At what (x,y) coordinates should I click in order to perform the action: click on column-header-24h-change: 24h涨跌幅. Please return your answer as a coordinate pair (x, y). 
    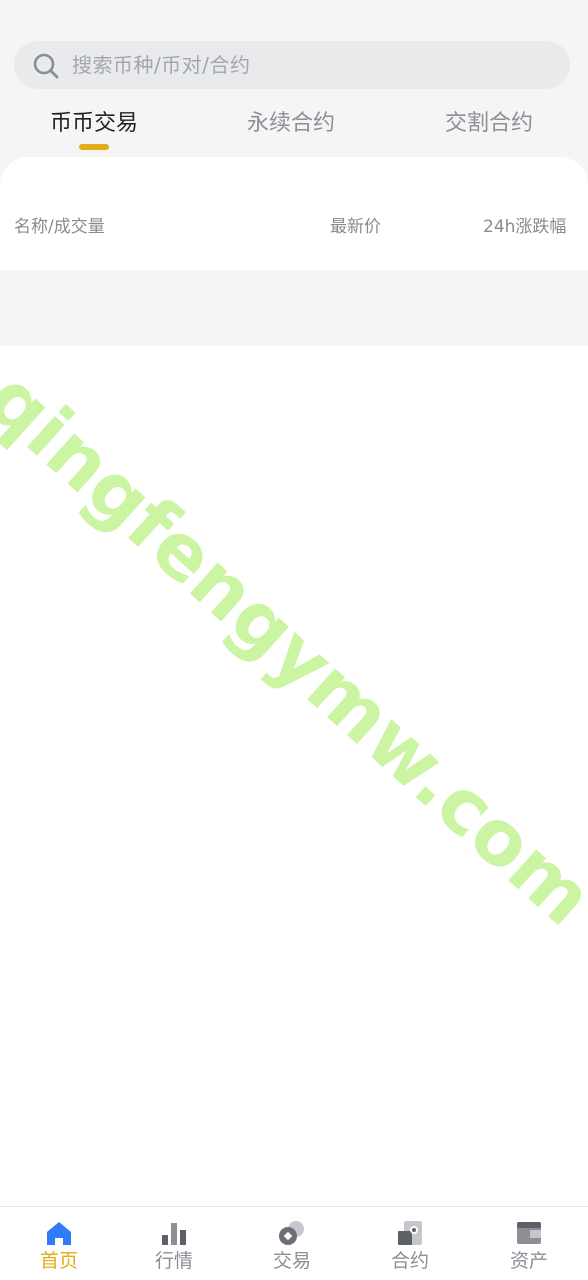
    Looking at the image, I should click on (524, 227).